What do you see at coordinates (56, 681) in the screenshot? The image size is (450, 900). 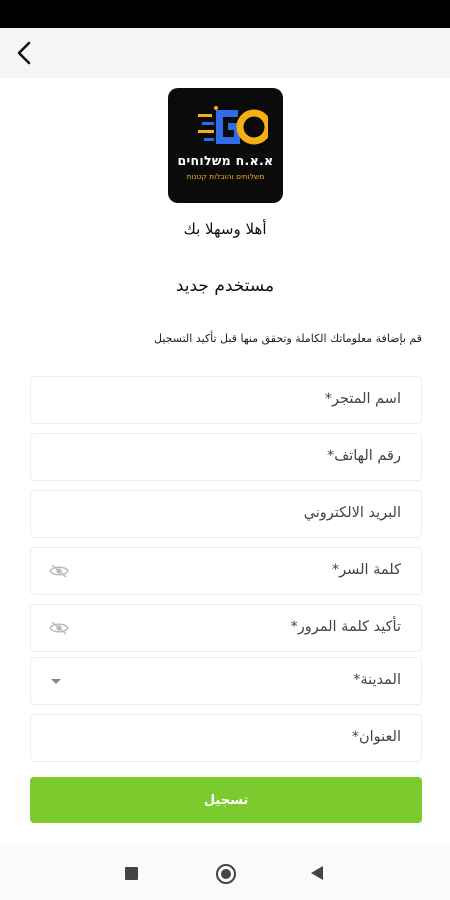 I see `chevron-down-icon` at bounding box center [56, 681].